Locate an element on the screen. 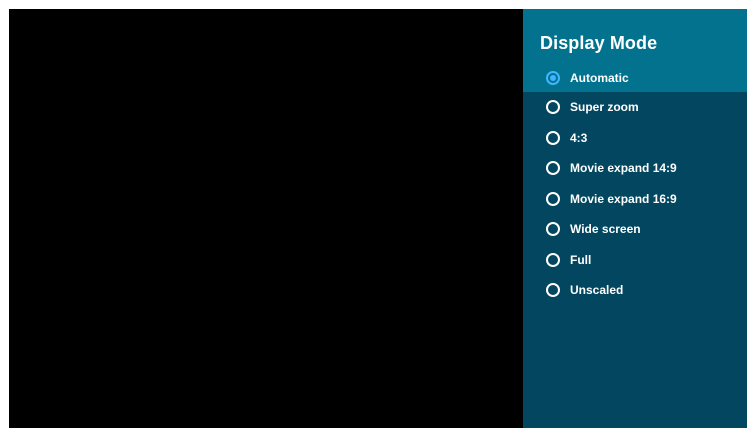 This screenshot has height=428, width=747. option-label: Full is located at coordinates (581, 259).